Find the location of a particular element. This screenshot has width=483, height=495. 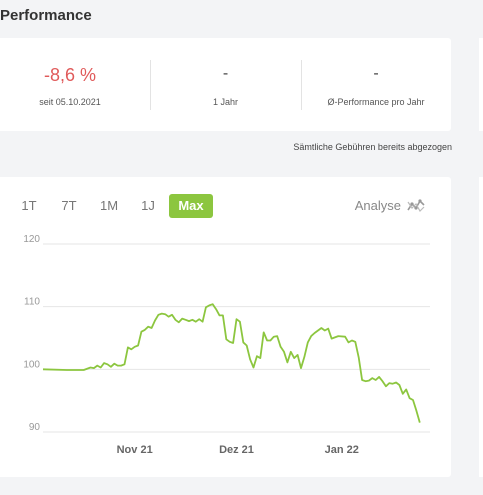

stat-label: 1 Jahr is located at coordinates (225, 102).